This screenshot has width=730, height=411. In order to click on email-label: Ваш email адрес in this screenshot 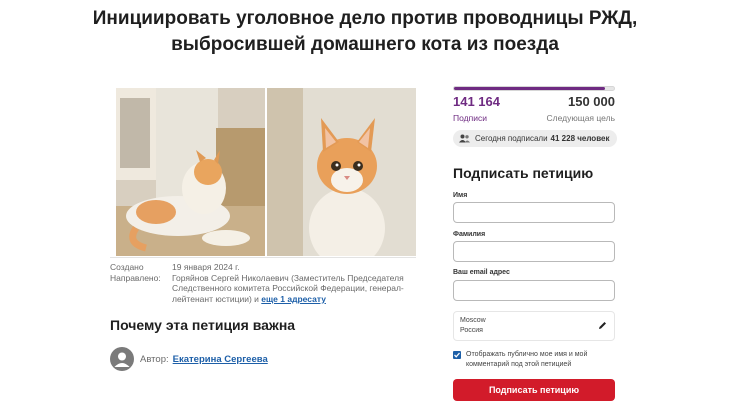, I will do `click(481, 272)`.